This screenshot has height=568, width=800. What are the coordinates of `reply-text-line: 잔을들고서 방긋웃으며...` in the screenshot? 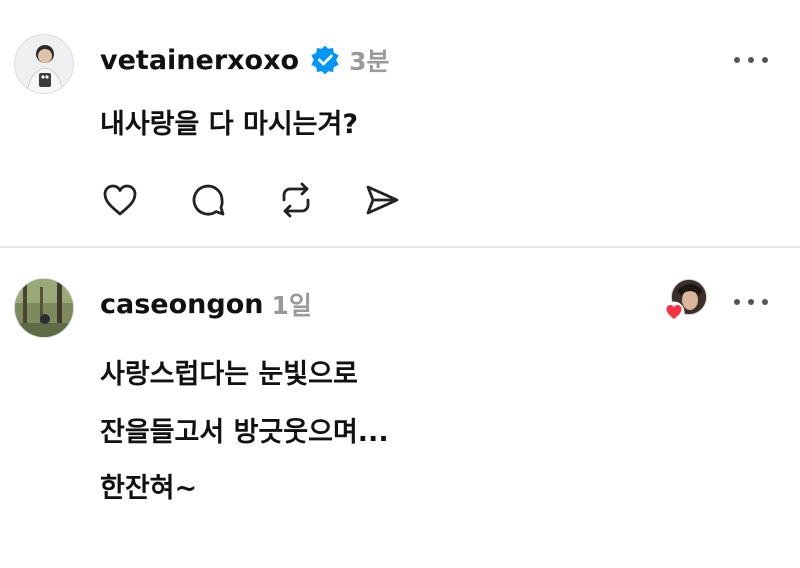 It's located at (244, 432).